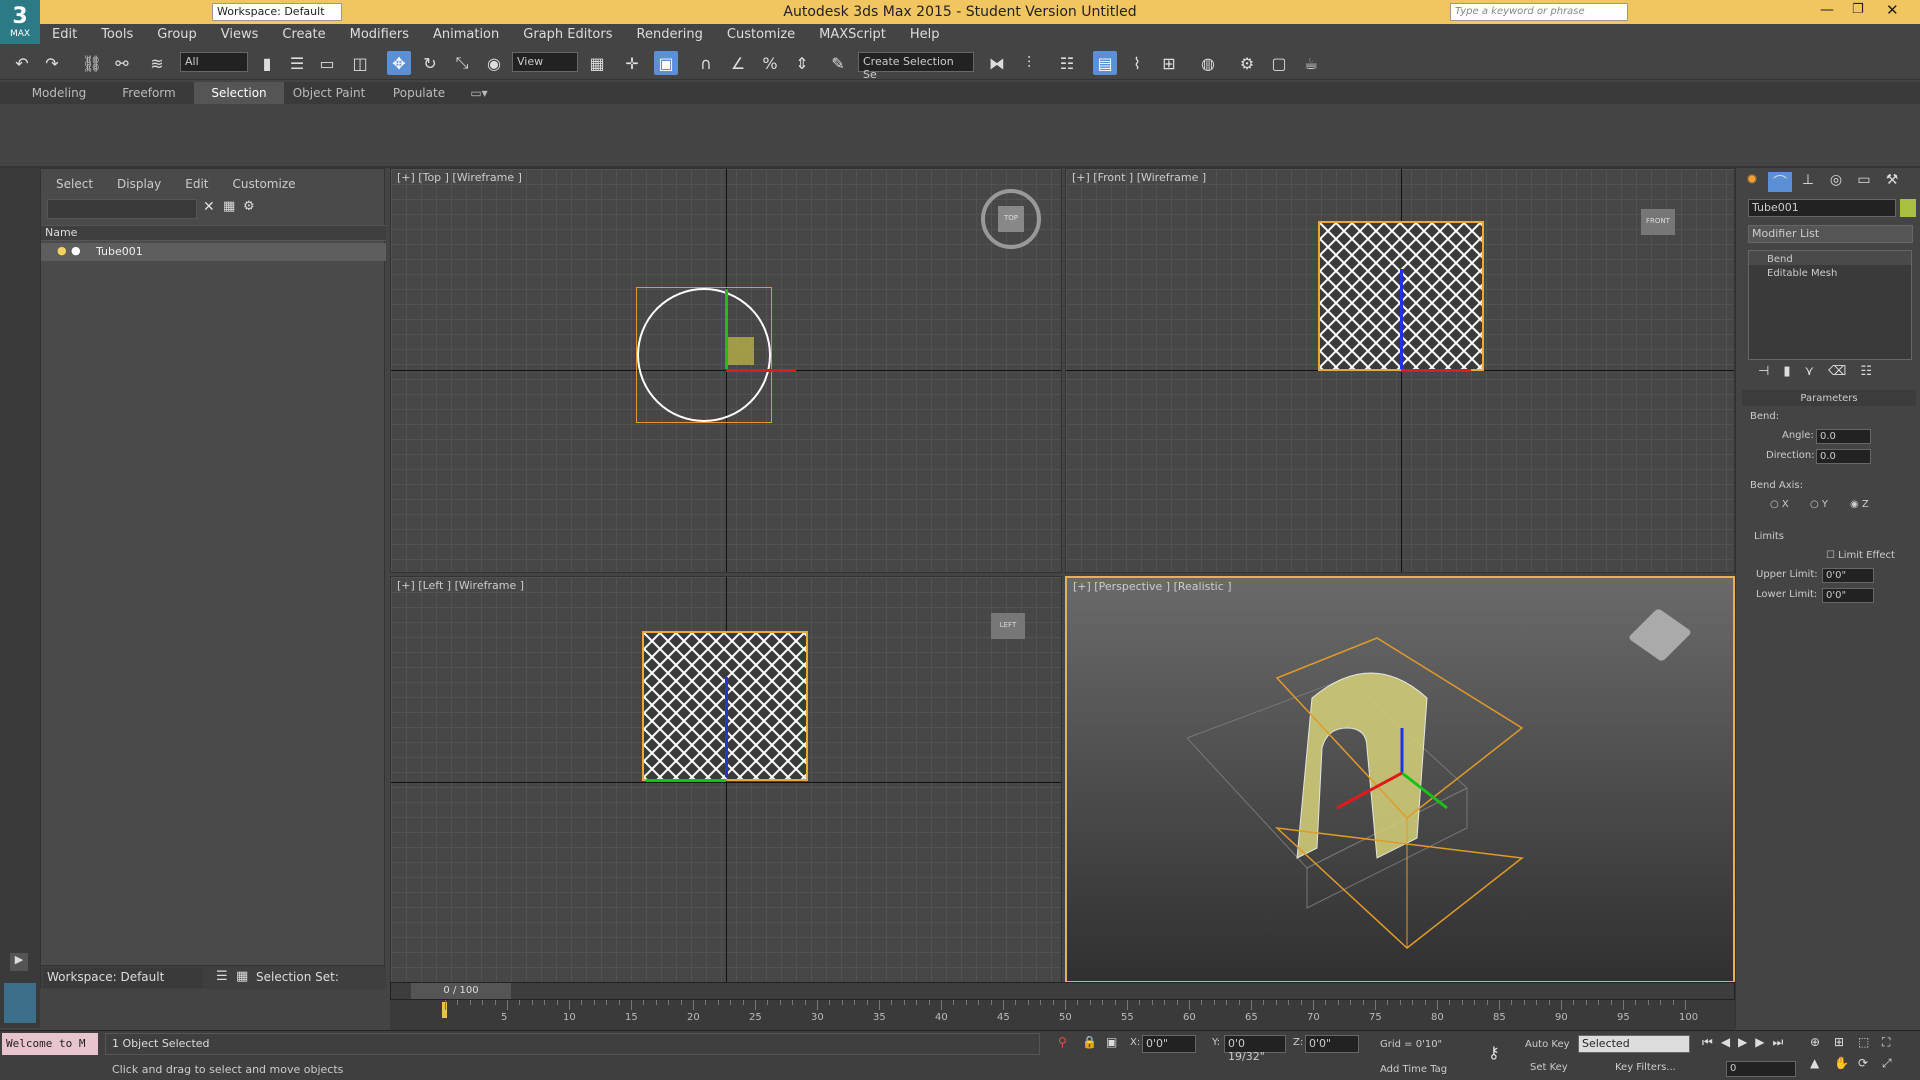 Image resolution: width=1920 pixels, height=1080 pixels. I want to click on hierarchy-icon: ⚙, so click(249, 206).